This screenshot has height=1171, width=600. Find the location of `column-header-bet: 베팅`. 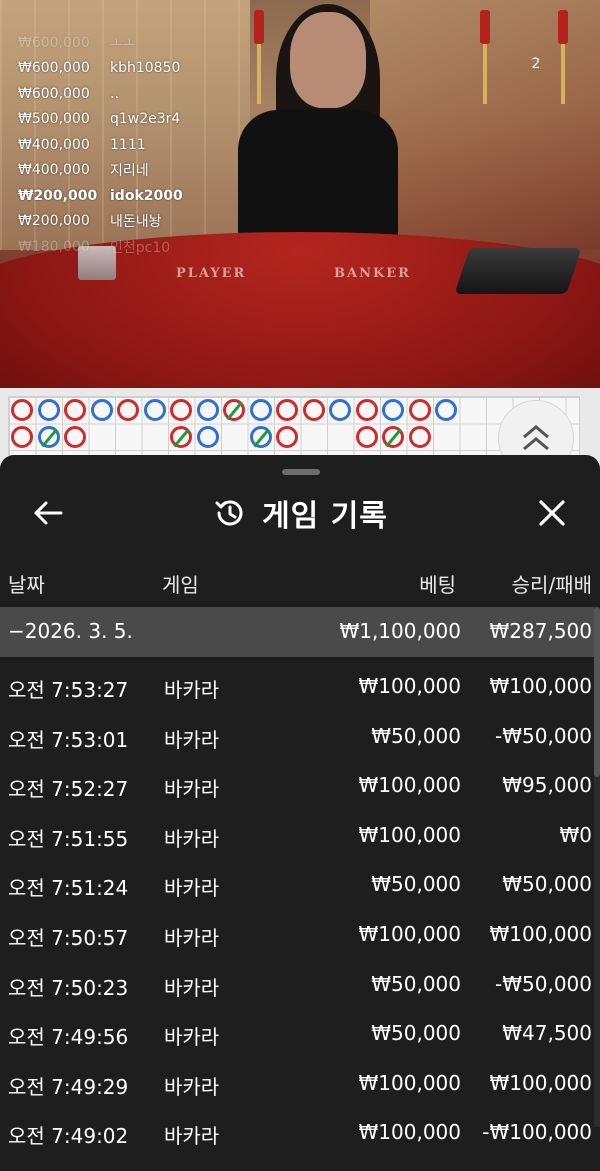

column-header-bet: 베팅 is located at coordinates (437, 583).